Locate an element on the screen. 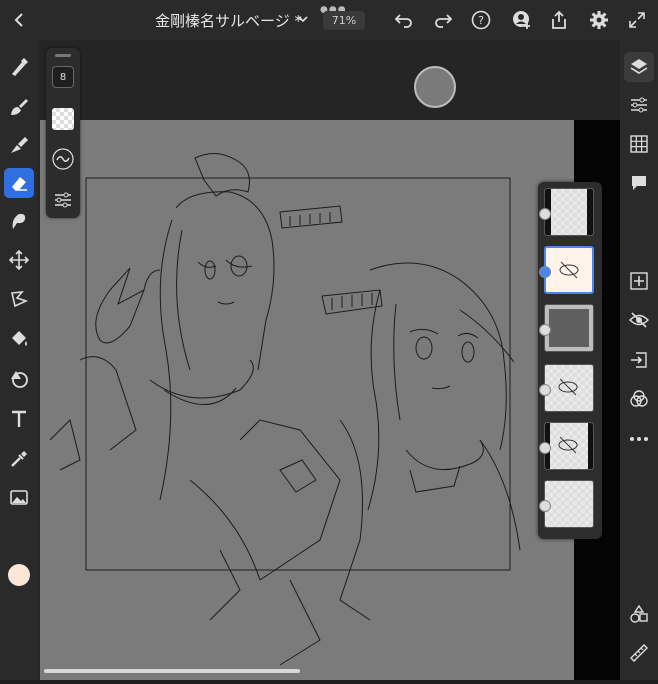  shape-tool-icon is located at coordinates (19, 379).